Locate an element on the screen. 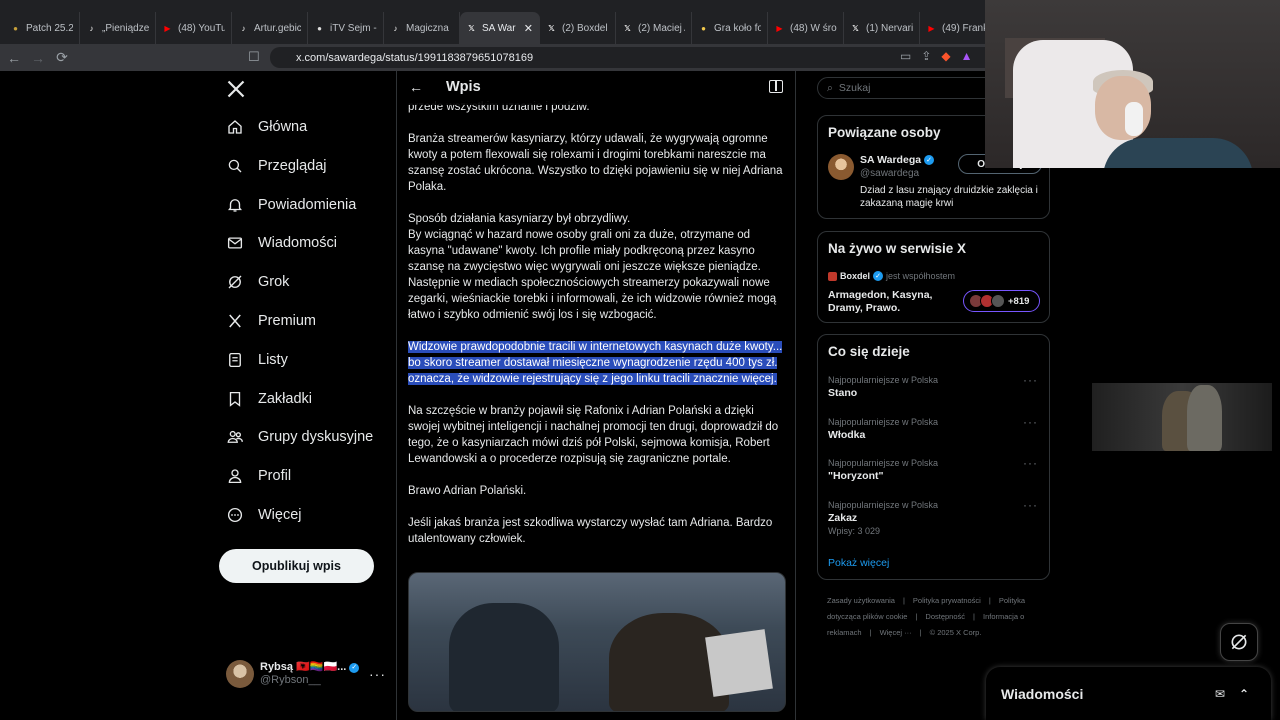 The image size is (1280, 720). host-suffix: jest współhostem is located at coordinates (921, 276).